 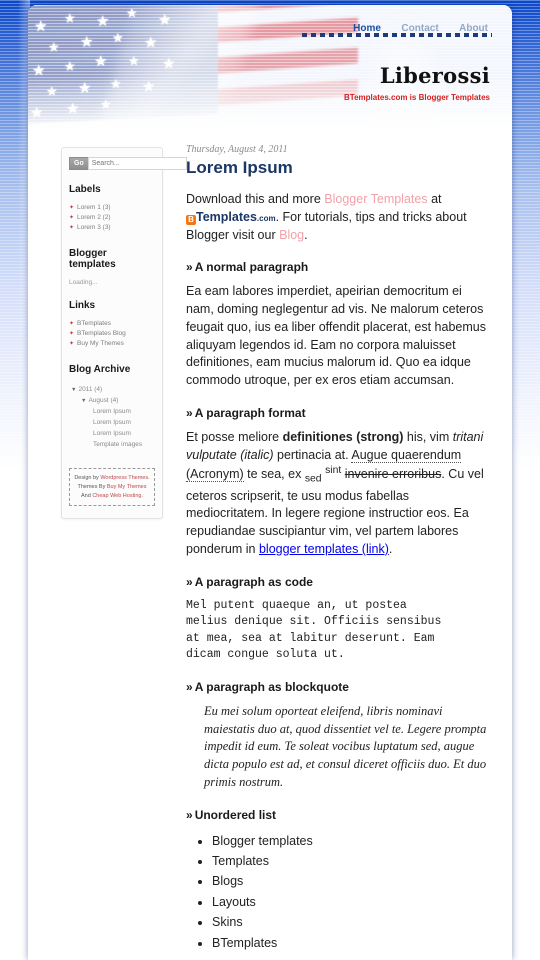 I want to click on list-item: Lorem 1 (3), so click(x=112, y=209).